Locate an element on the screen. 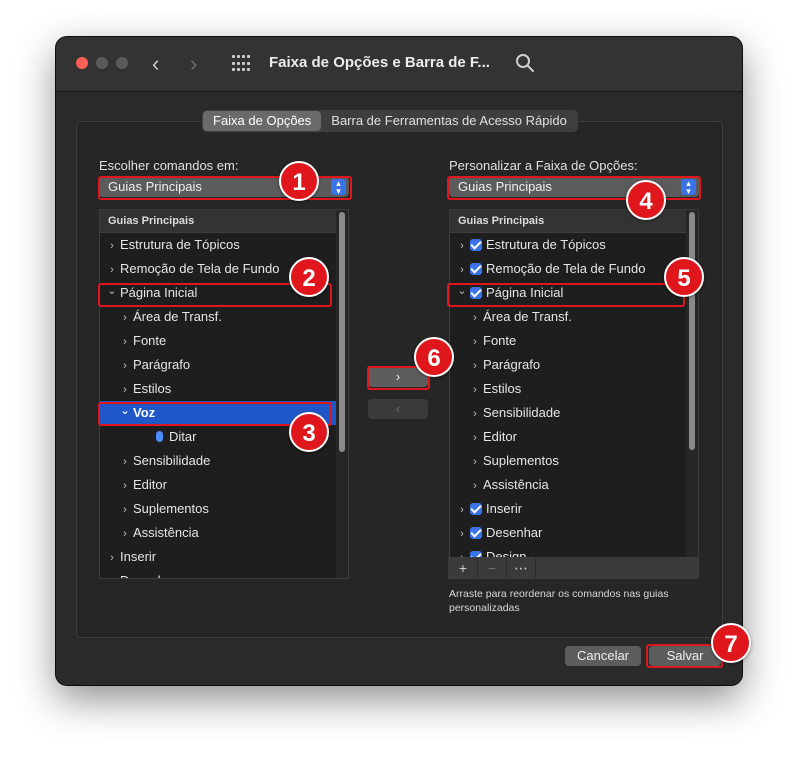 Image resolution: width=798 pixels, height=760 pixels. search-icon is located at coordinates (525, 63).